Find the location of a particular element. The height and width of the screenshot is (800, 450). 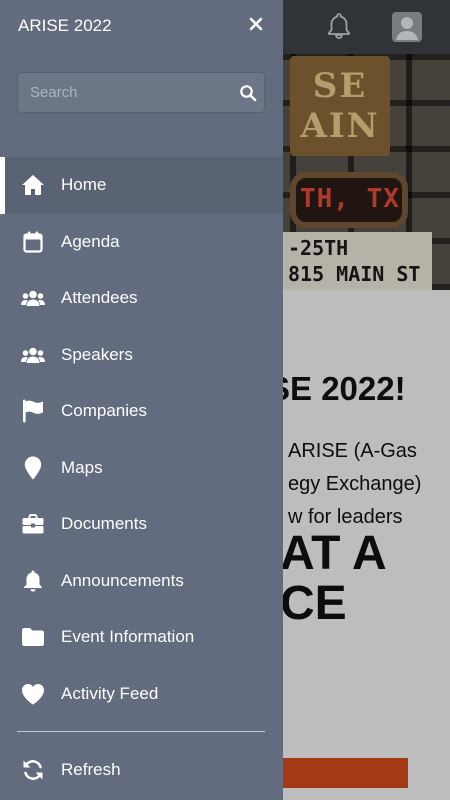

close-icon is located at coordinates (256, 26).